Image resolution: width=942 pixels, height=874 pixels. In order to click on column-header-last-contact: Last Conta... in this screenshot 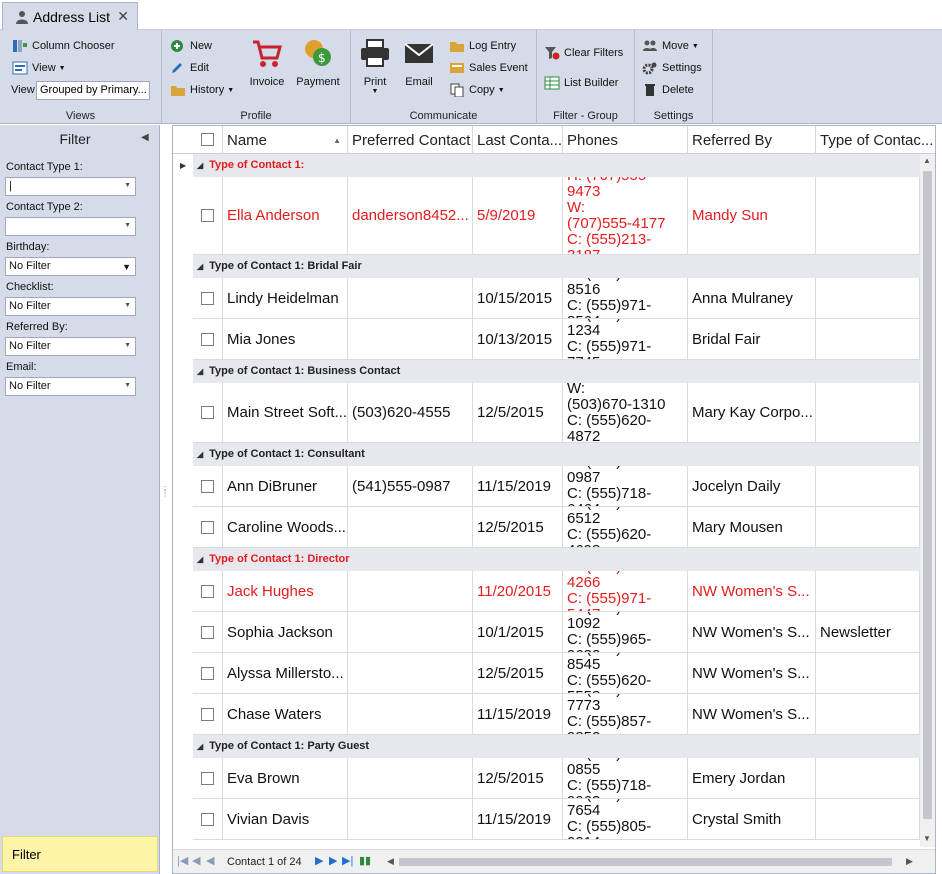, I will do `click(518, 140)`.